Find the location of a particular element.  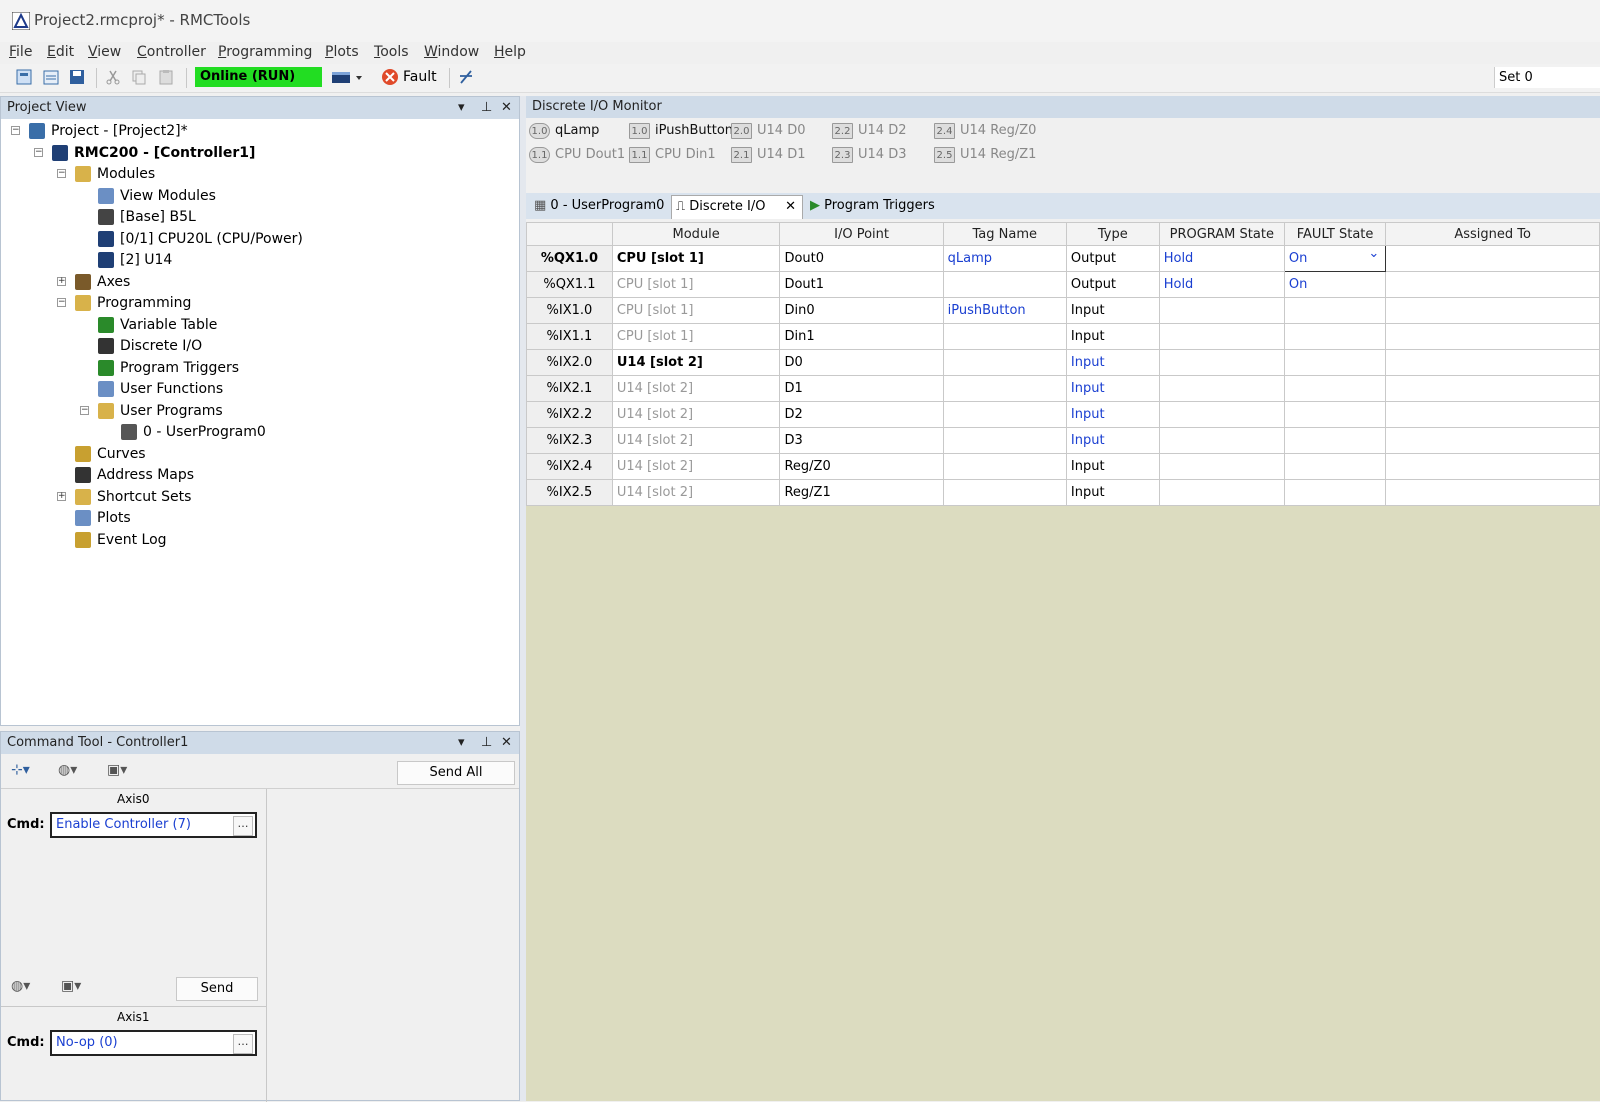

table-row: %IX2.0 U14 [slot 2] D0 Input is located at coordinates (1063, 362).